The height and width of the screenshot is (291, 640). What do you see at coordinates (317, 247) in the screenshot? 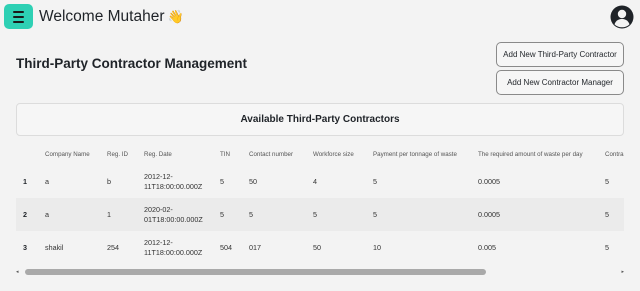
I see `workforce-size: 50` at bounding box center [317, 247].